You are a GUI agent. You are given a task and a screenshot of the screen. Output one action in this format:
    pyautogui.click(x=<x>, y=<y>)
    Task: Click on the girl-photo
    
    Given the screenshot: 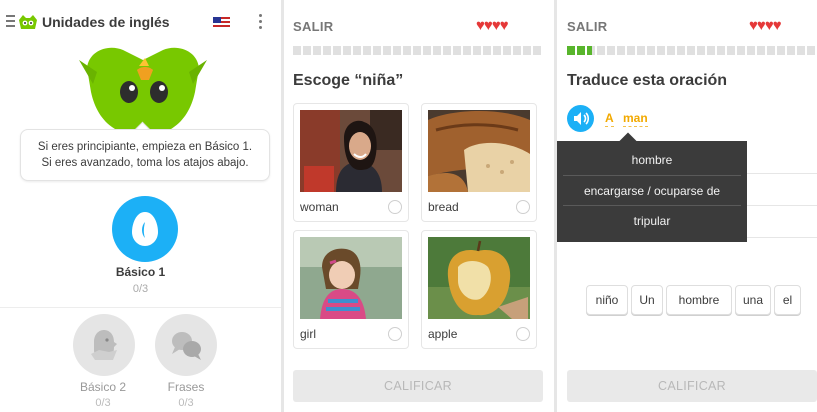 What is the action you would take?
    pyautogui.click(x=351, y=278)
    